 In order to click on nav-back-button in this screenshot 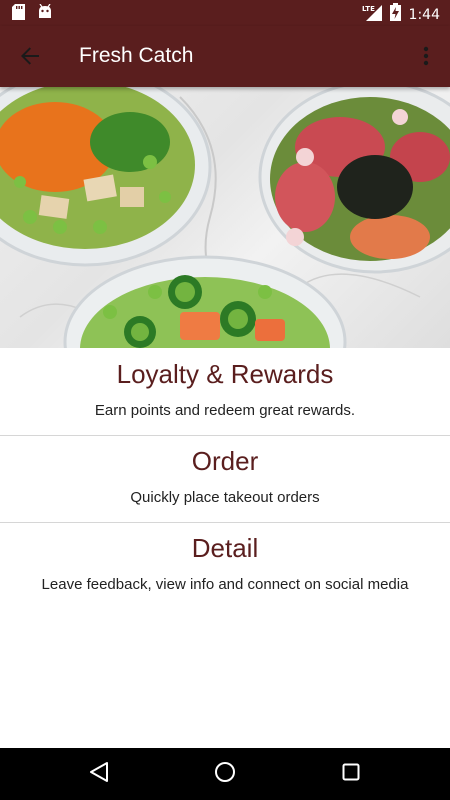, I will do `click(99, 774)`.